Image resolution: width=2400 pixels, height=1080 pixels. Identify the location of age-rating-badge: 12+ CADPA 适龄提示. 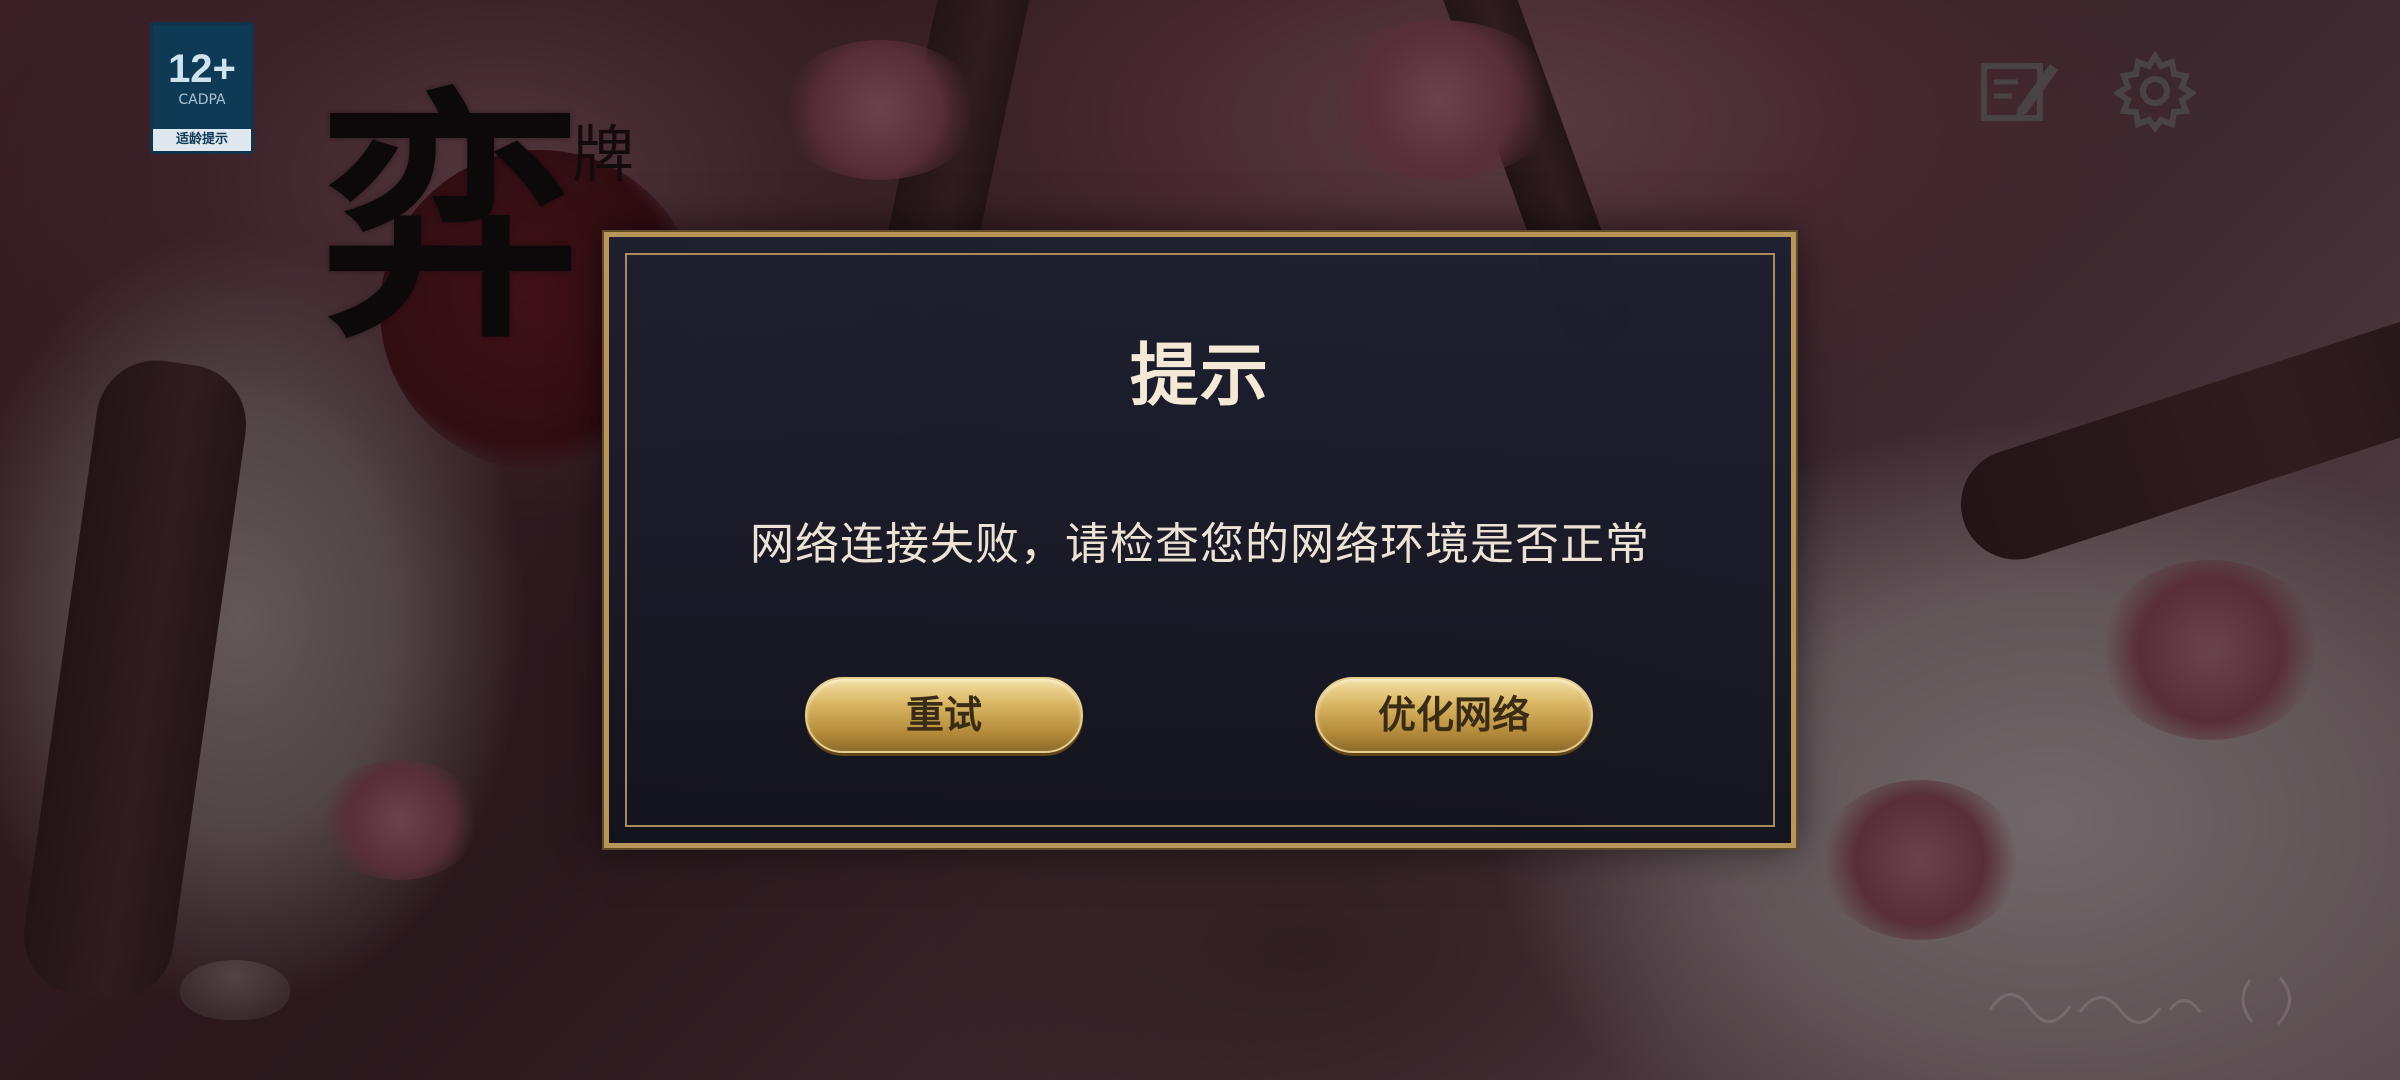
(202, 88).